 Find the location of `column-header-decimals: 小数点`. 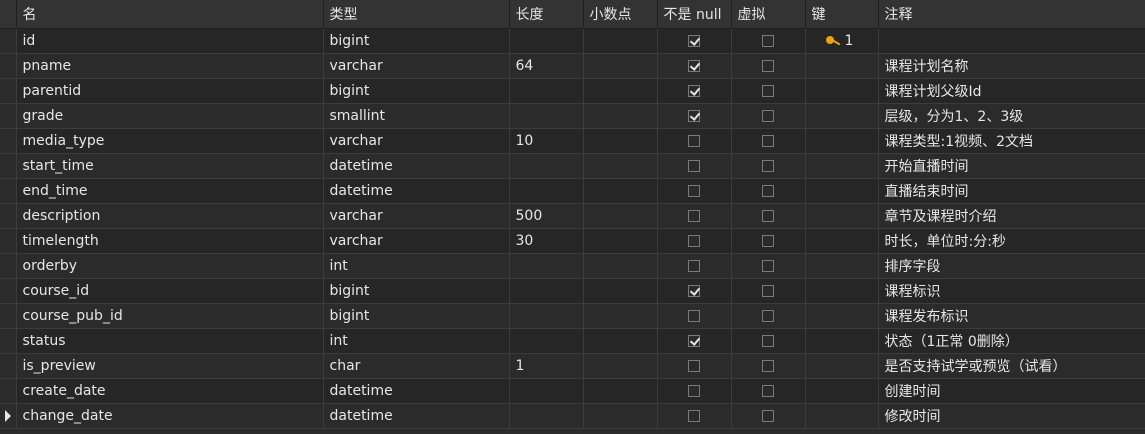

column-header-decimals: 小数点 is located at coordinates (620, 14).